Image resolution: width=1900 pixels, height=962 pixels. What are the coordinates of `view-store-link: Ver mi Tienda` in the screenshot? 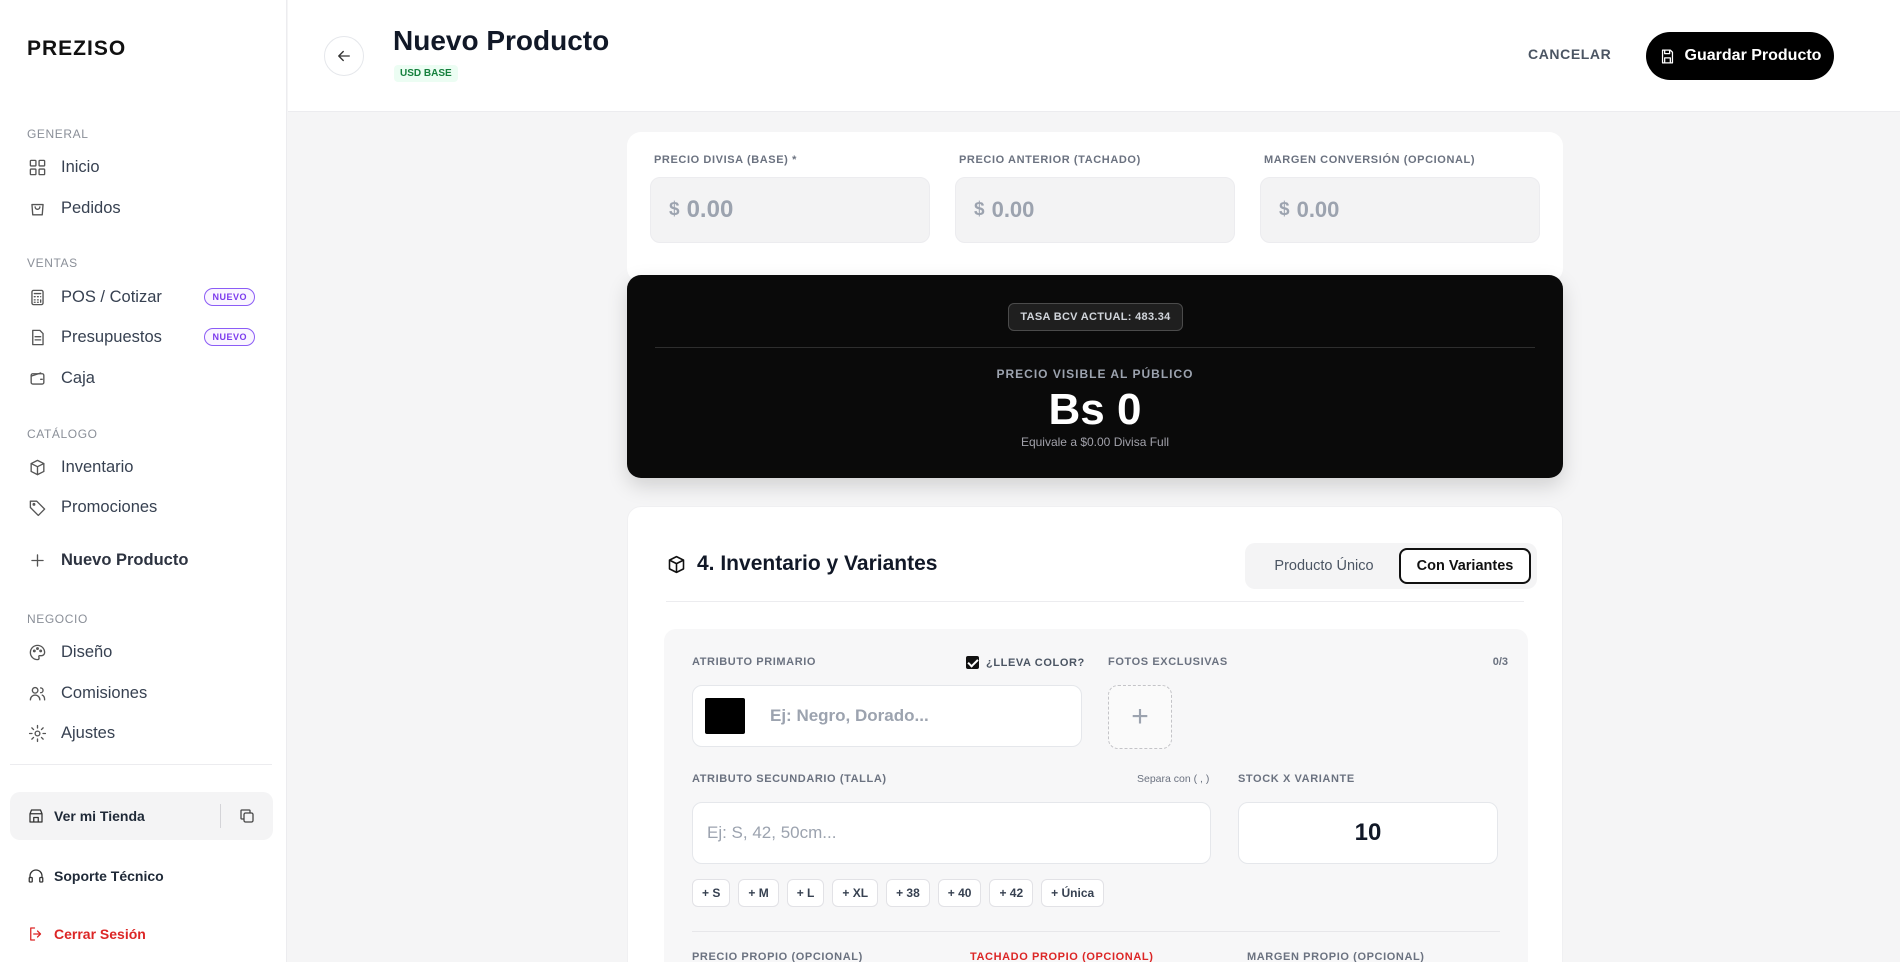 It's located at (115, 816).